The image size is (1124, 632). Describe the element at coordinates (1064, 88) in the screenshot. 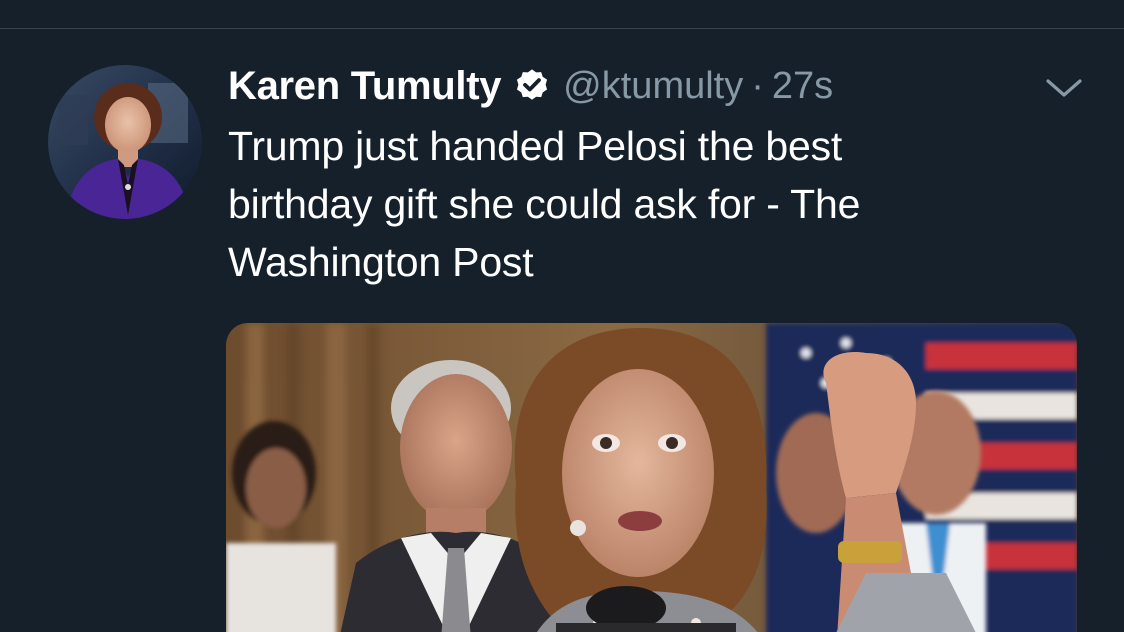

I see `chevron-down-icon` at that location.